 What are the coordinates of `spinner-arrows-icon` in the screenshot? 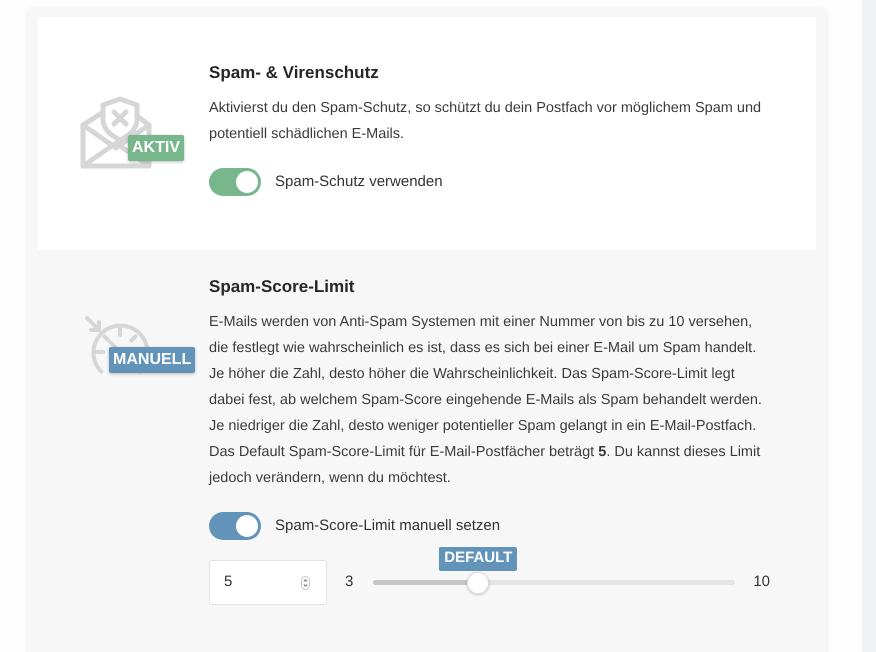 It's located at (305, 583).